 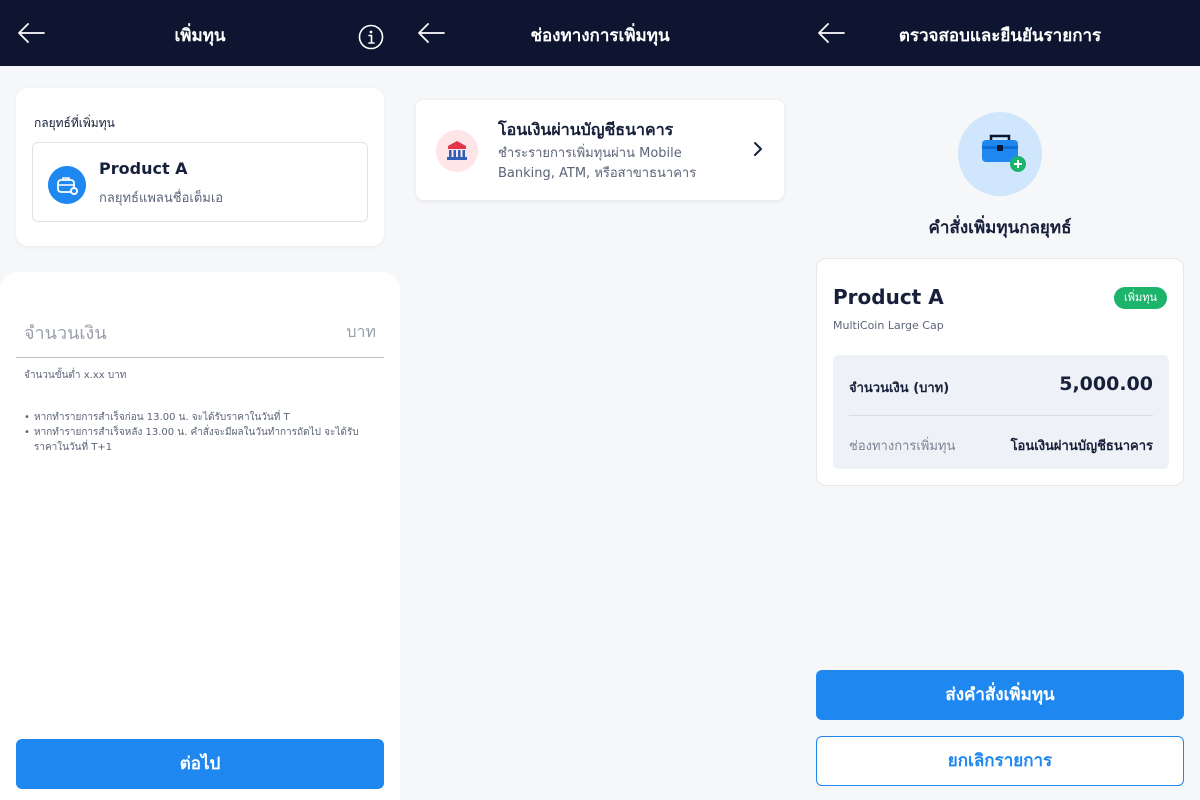 What do you see at coordinates (600, 36) in the screenshot?
I see `page-title: ช่องทางการเพิ่มทุน` at bounding box center [600, 36].